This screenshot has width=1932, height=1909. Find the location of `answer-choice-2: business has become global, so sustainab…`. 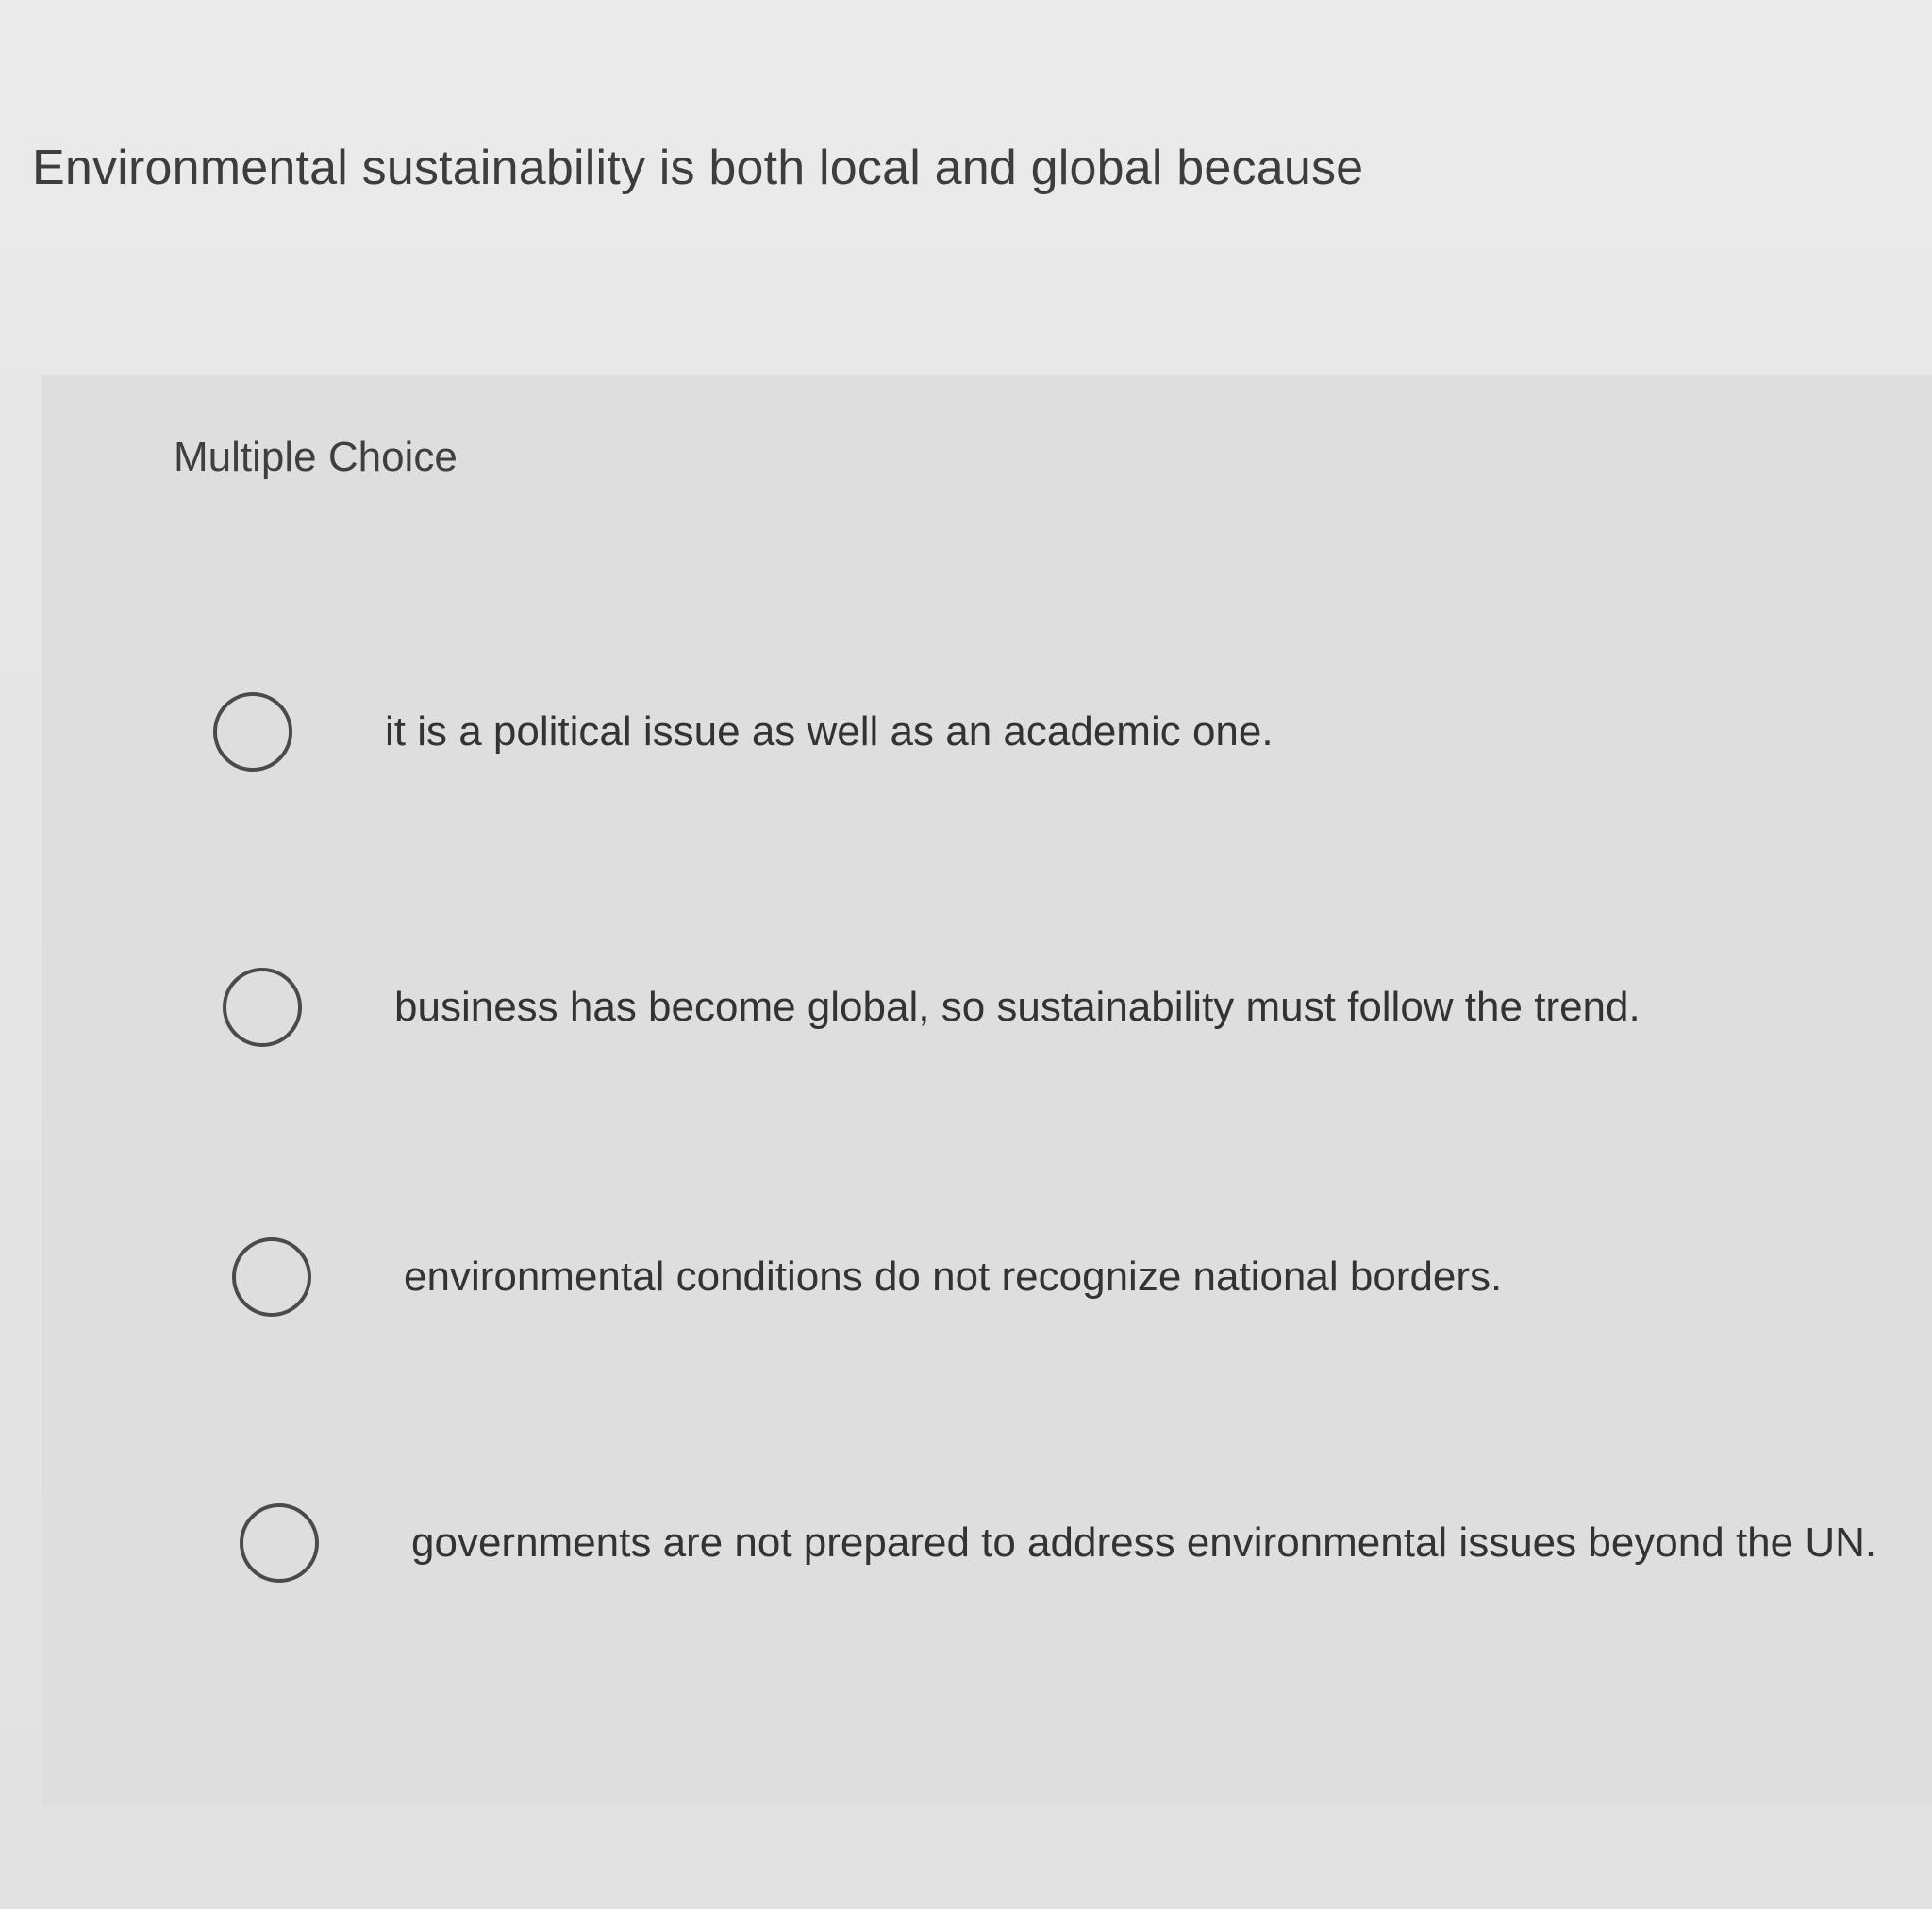

answer-choice-2: business has become global, so sustainab… is located at coordinates (932, 1008).